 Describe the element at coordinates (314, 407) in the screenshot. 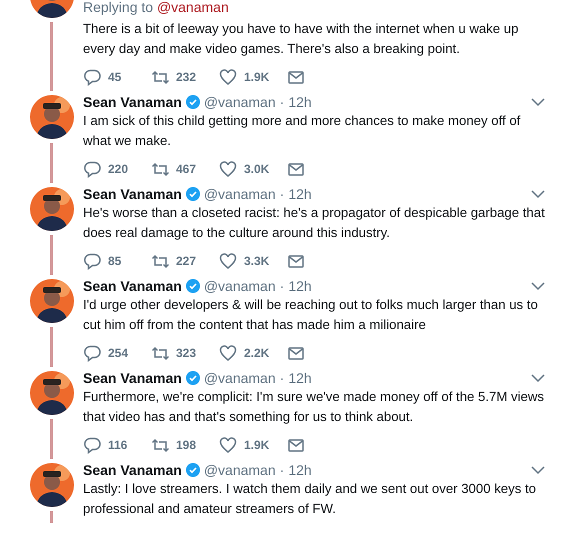

I see `tweet-text: Furthermore, we're complicit: I'm sure we've made money off of the 5.7M views that video has and that's something for us to think about.` at that location.